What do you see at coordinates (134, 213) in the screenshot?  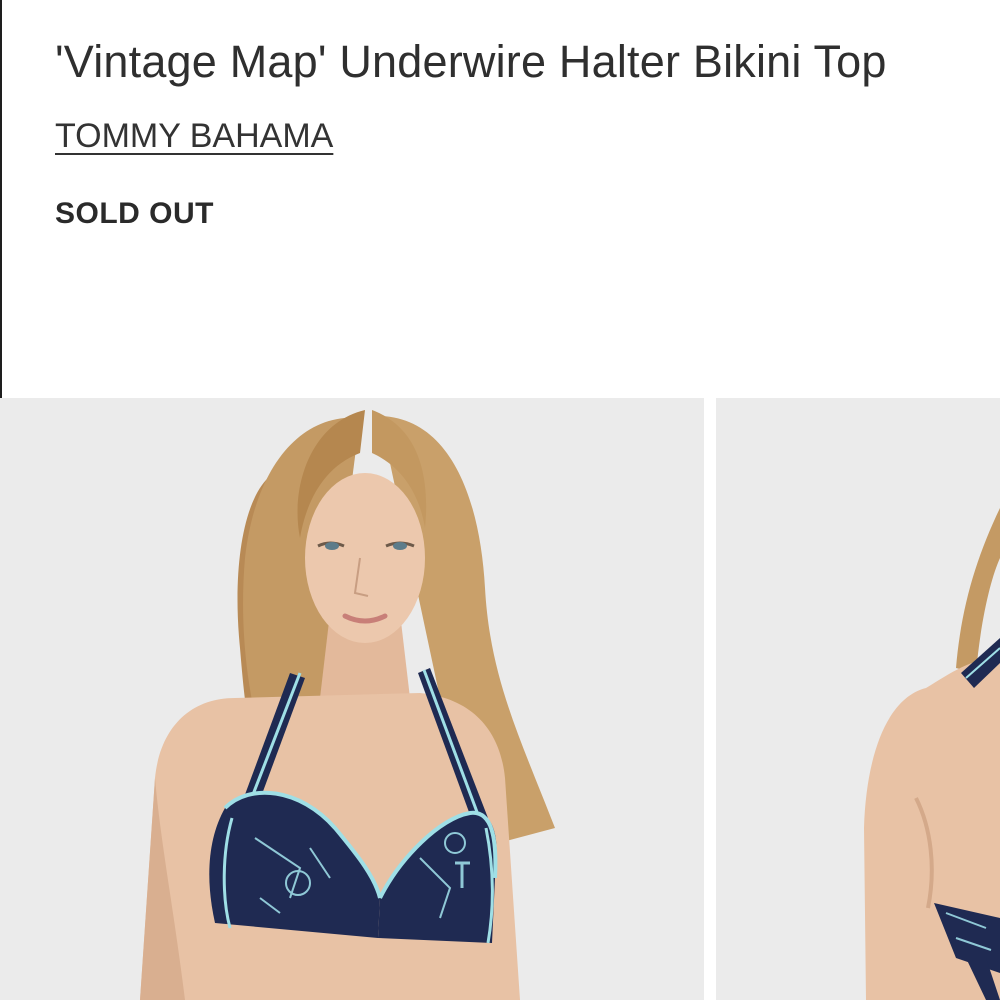 I see `sold-out-status: SOLD OUT` at bounding box center [134, 213].